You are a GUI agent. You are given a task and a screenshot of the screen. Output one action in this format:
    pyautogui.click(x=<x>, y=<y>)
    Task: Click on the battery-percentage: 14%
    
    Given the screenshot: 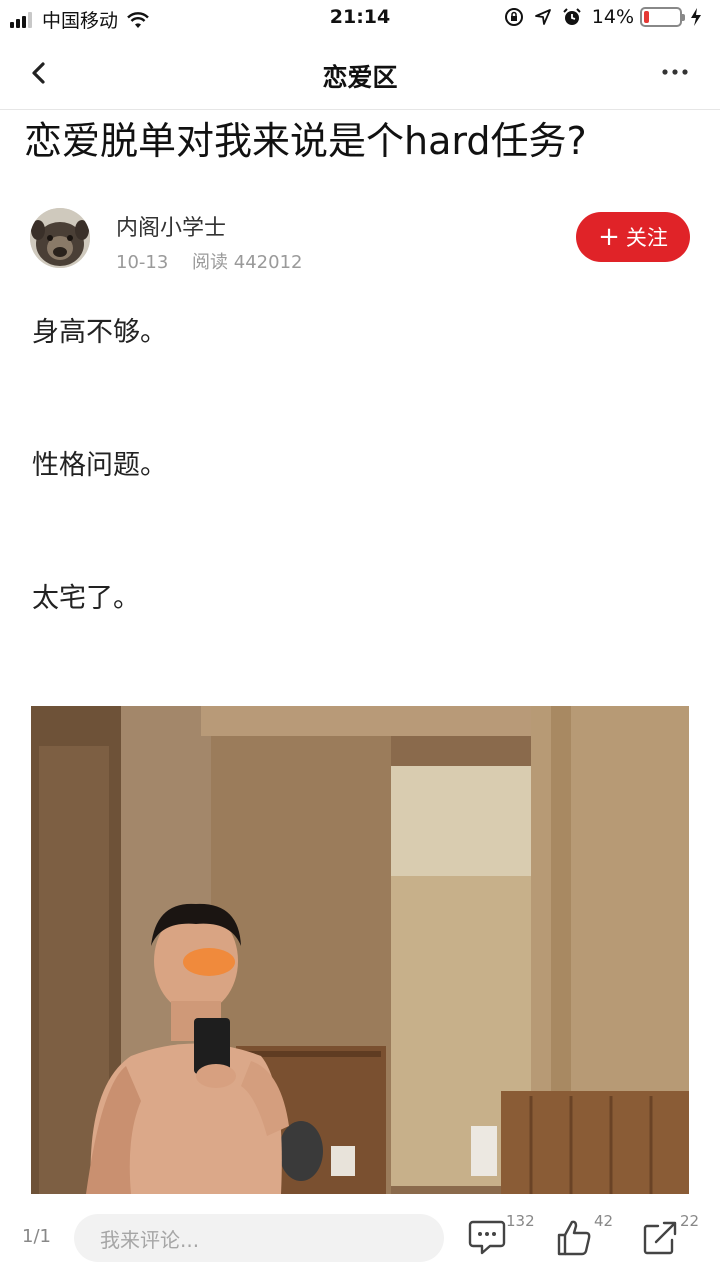 What is the action you would take?
    pyautogui.click(x=612, y=17)
    